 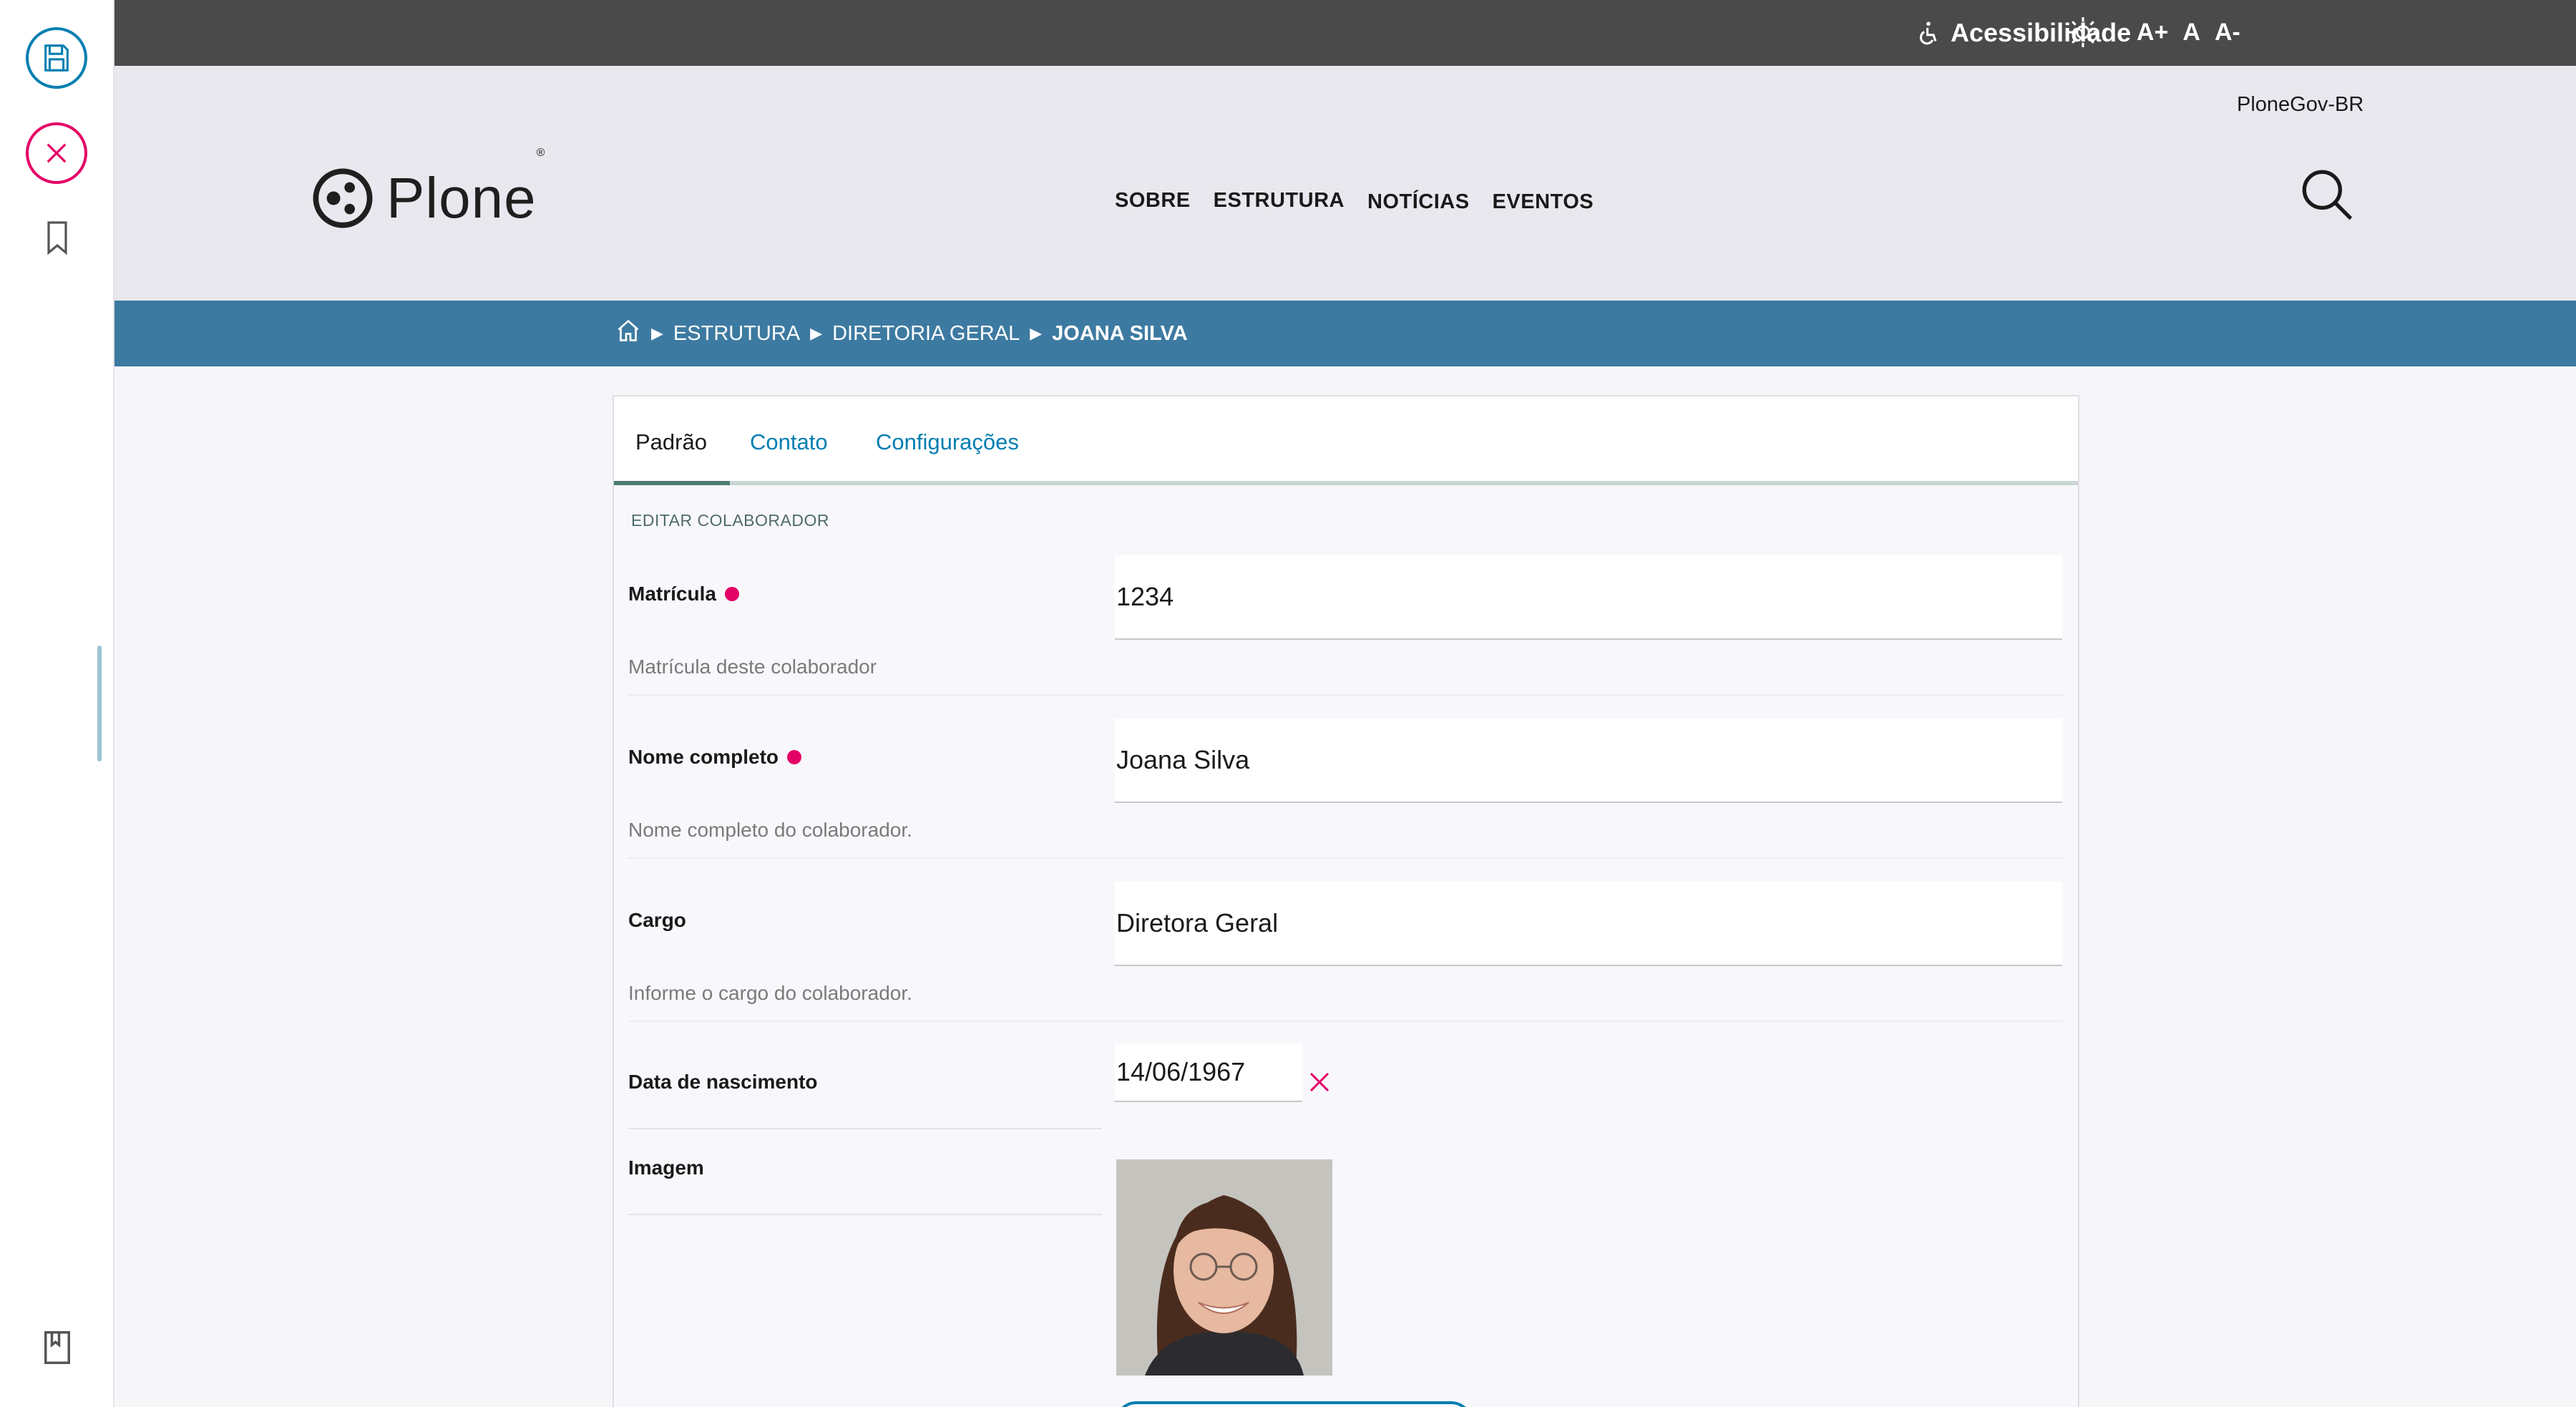 What do you see at coordinates (789, 442) in the screenshot?
I see `tab-contato: Contato` at bounding box center [789, 442].